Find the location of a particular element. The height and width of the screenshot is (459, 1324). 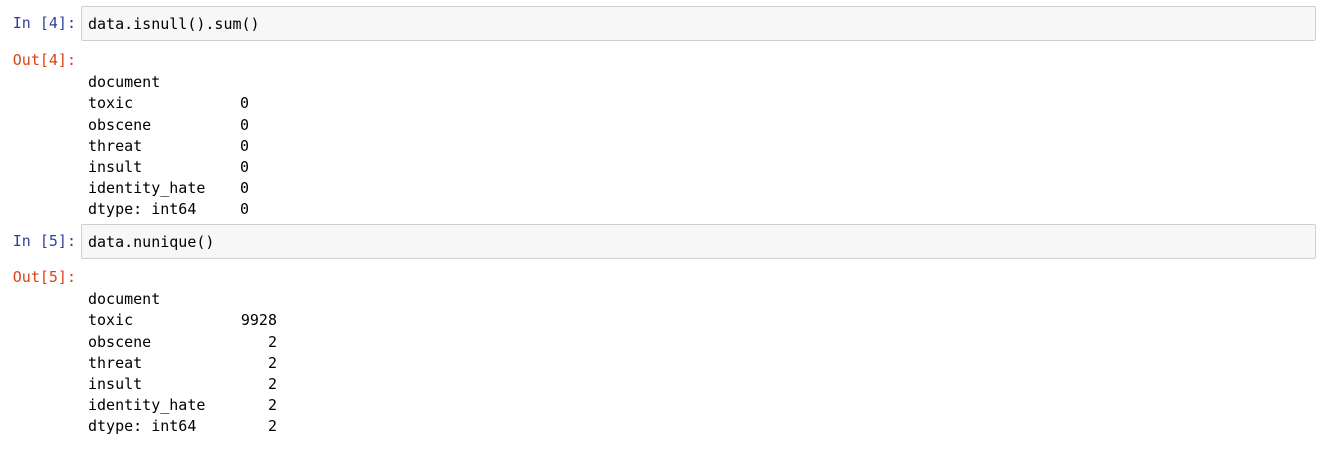

output-prompt: Out[4]: is located at coordinates (44, 60).